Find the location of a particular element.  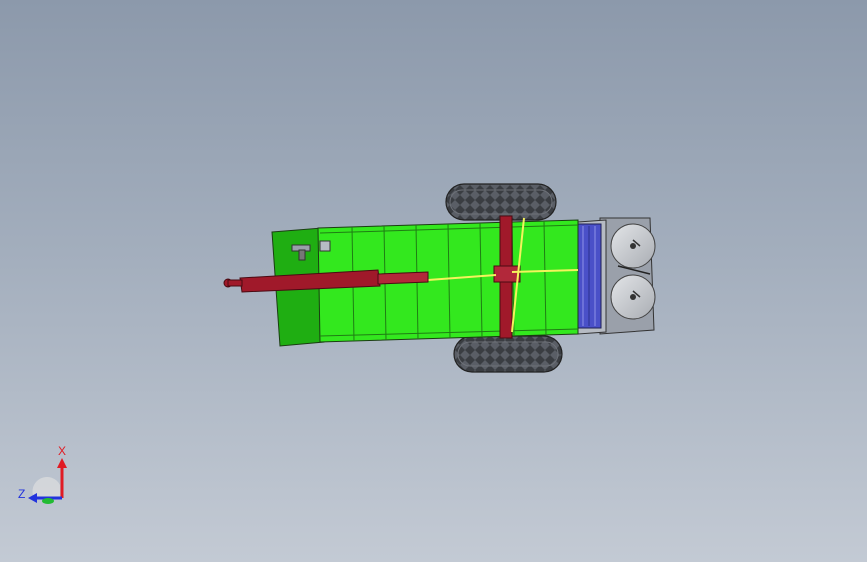

x-axis-label: X is located at coordinates (62, 451).